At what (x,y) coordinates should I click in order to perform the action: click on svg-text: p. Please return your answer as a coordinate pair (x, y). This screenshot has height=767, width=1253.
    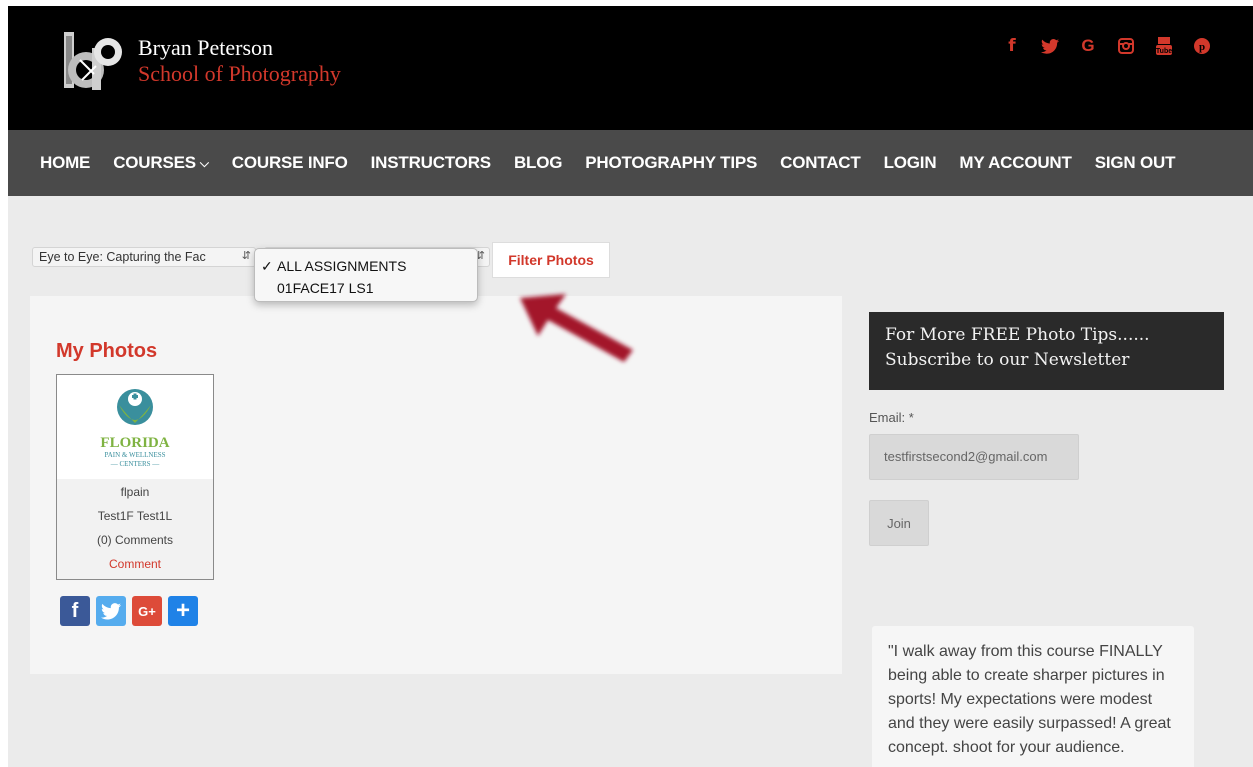
    Looking at the image, I should click on (1202, 47).